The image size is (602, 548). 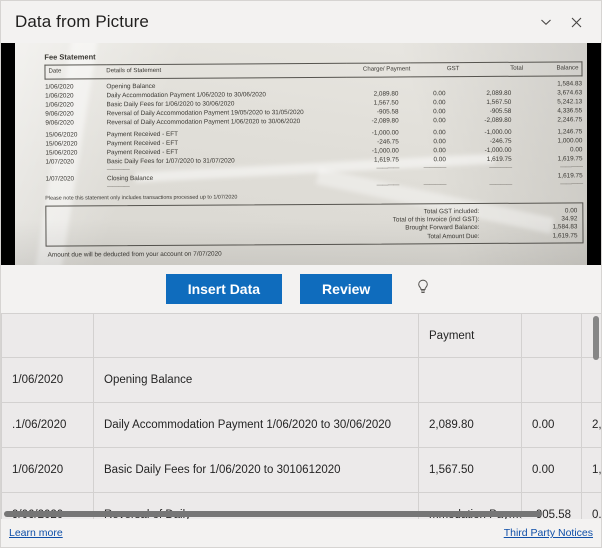 What do you see at coordinates (70, 57) in the screenshot?
I see `document-title: Fee Statement` at bounding box center [70, 57].